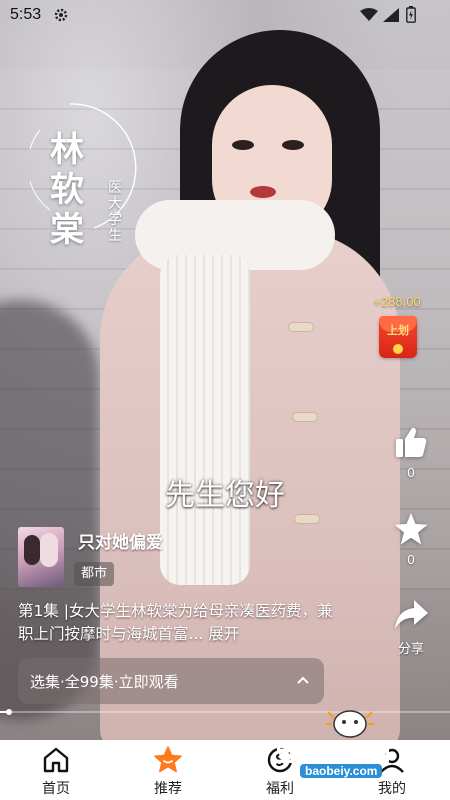 The height and width of the screenshot is (800, 450). I want to click on actress-eye-left, so click(243, 145).